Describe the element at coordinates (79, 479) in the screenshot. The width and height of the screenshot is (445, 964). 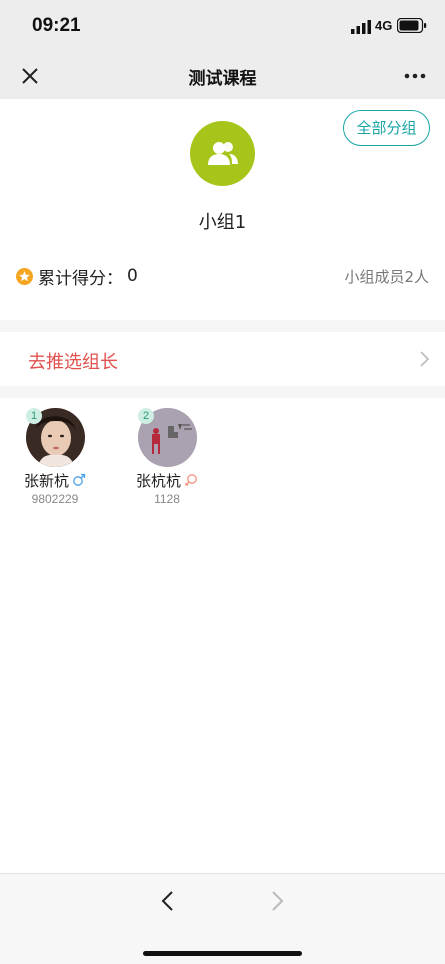
I see `male-icon` at that location.